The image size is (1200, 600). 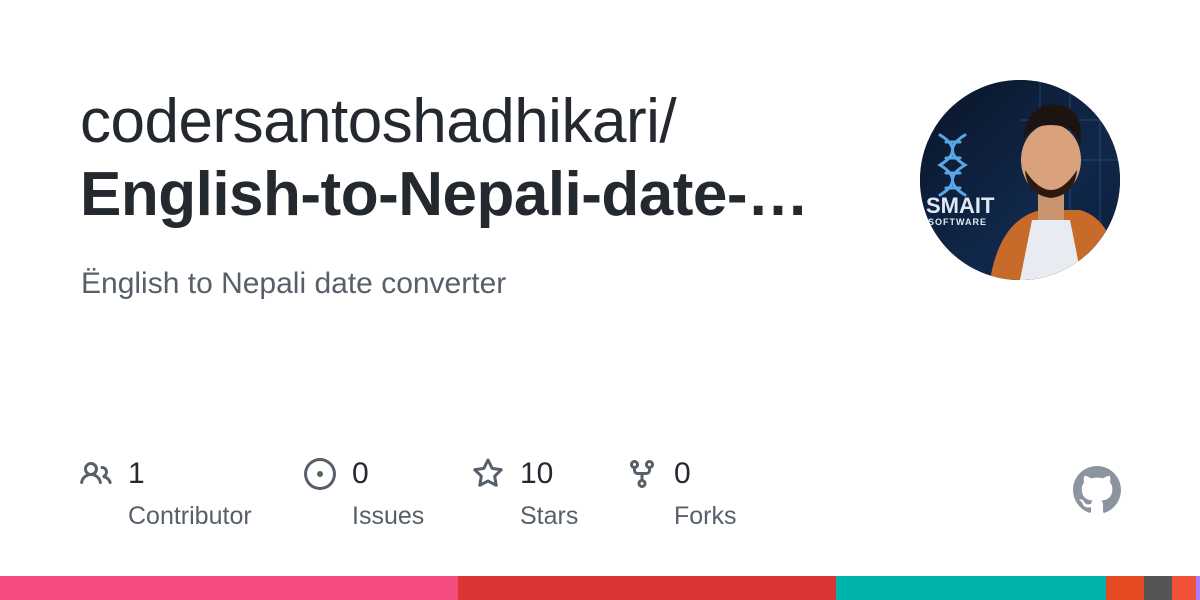 What do you see at coordinates (360, 473) in the screenshot?
I see `issues-count: 0` at bounding box center [360, 473].